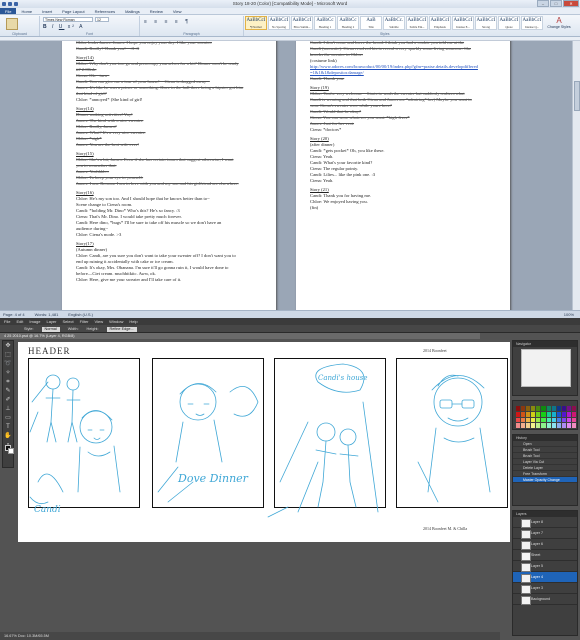 The image size is (580, 640). Describe the element at coordinates (133, 321) in the screenshot. I see `ps-menu-help: Help` at that location.